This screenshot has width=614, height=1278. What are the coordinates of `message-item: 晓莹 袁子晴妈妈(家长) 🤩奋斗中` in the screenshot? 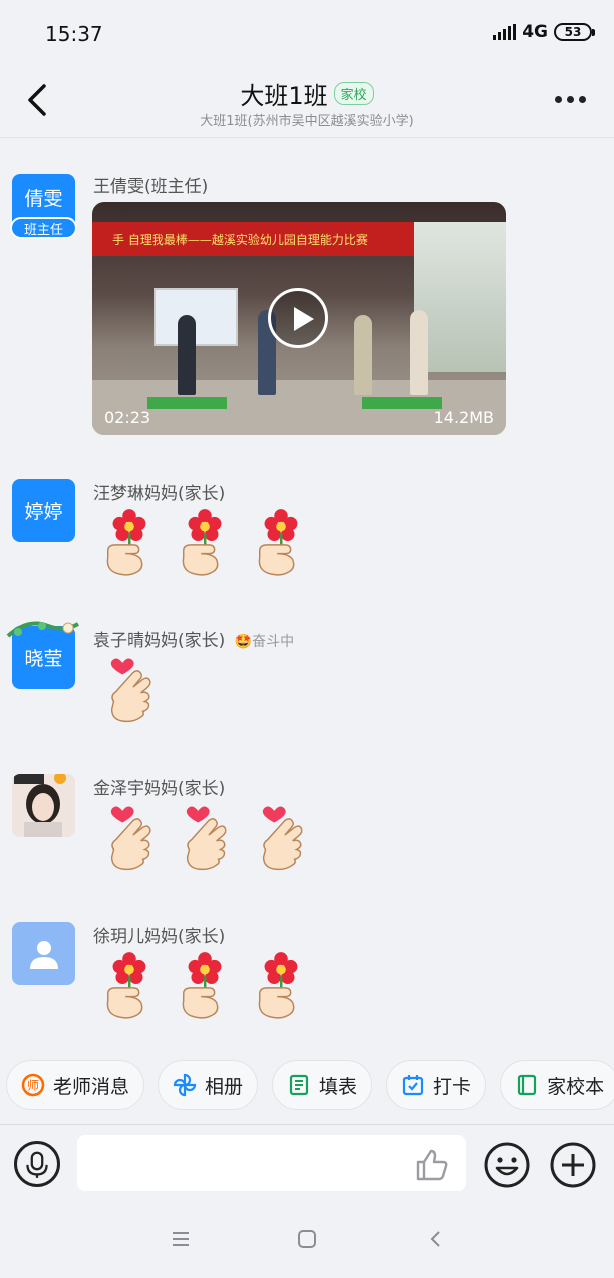 It's located at (307, 678).